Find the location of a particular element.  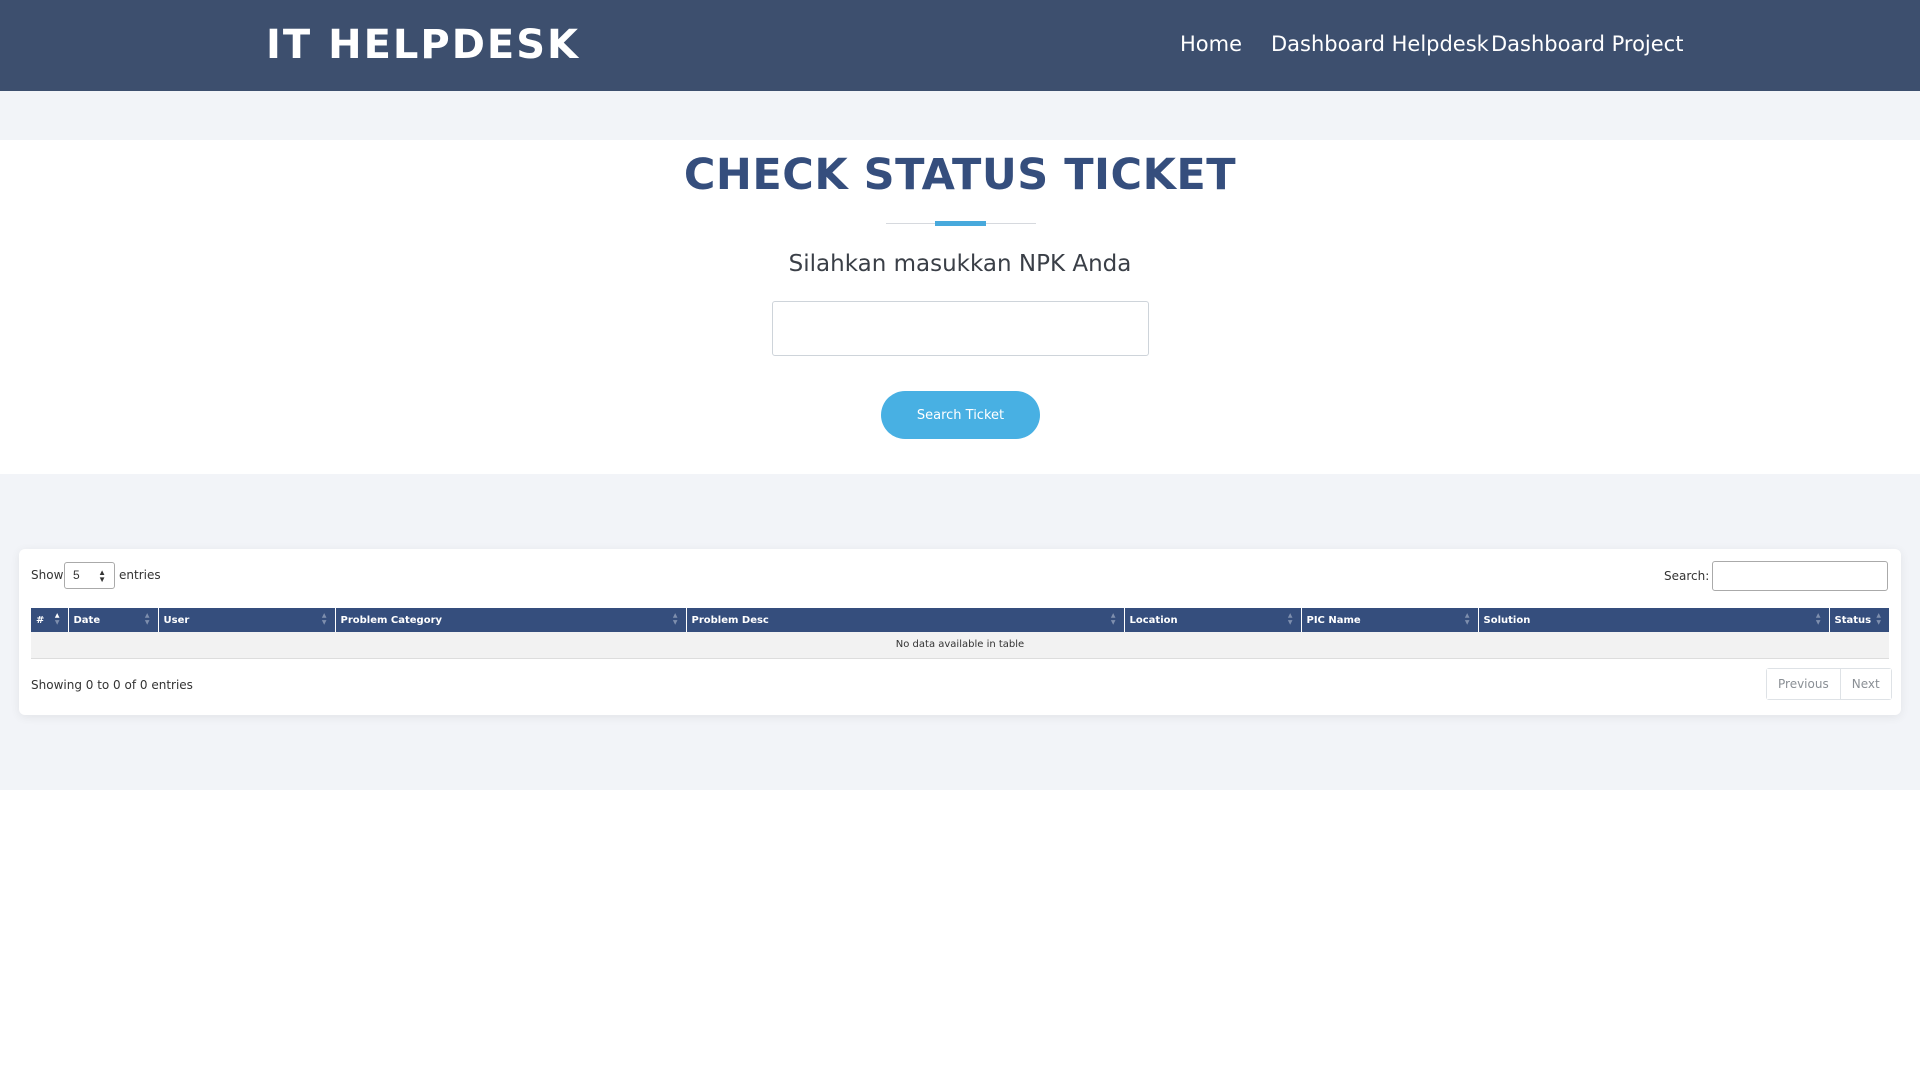

title-divider-accent is located at coordinates (960, 223).